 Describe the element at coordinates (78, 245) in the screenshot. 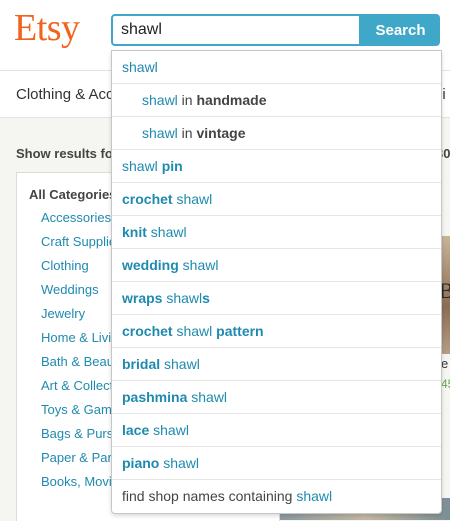

I see `category-link: Craft Supplie` at that location.